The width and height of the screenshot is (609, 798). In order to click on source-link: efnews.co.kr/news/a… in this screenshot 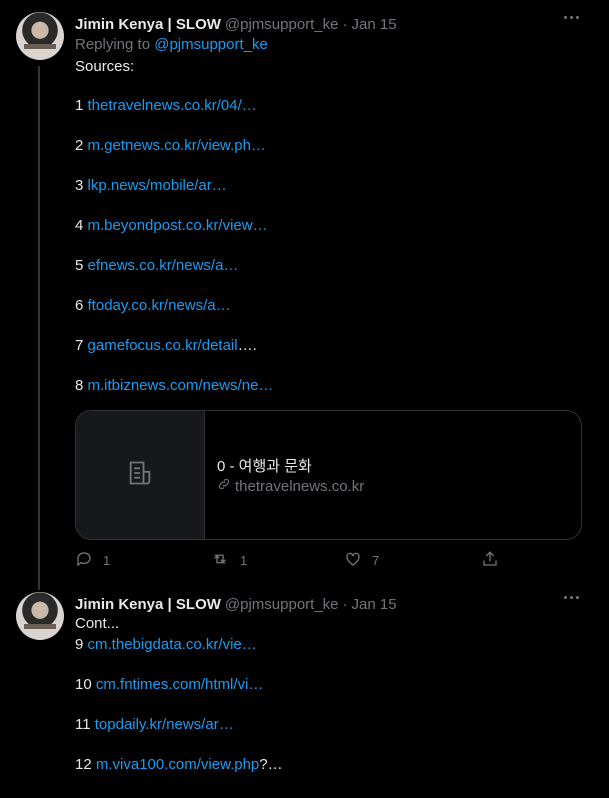, I will do `click(163, 265)`.